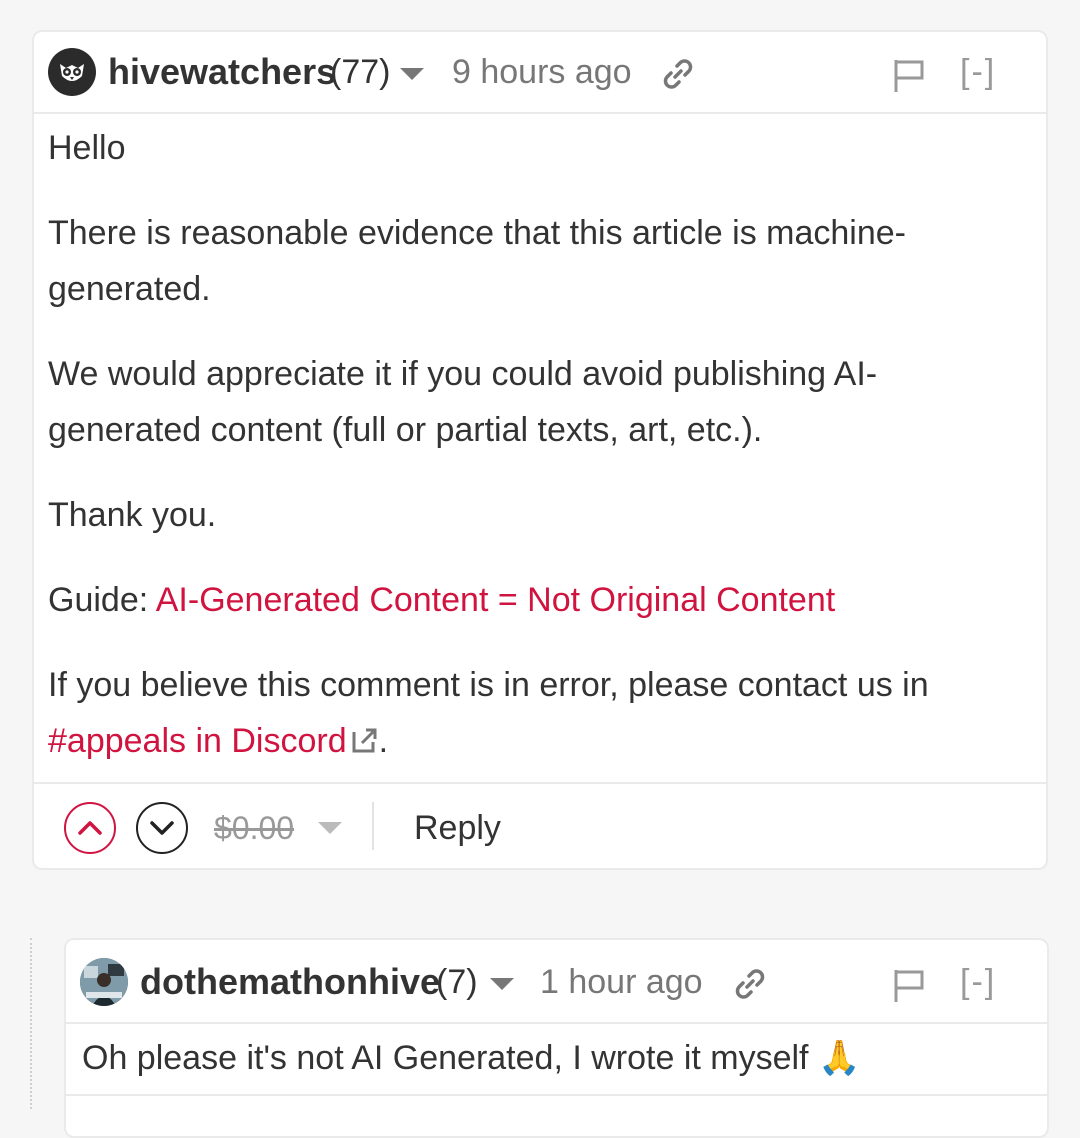  What do you see at coordinates (365, 734) in the screenshot?
I see `external-link-icon` at bounding box center [365, 734].